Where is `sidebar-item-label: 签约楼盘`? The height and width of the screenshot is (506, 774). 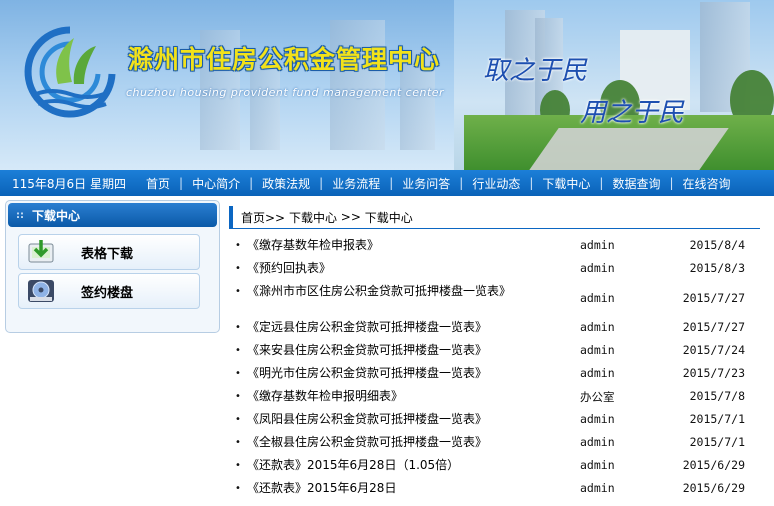
sidebar-item-label: 签约楼盘 is located at coordinates (107, 293).